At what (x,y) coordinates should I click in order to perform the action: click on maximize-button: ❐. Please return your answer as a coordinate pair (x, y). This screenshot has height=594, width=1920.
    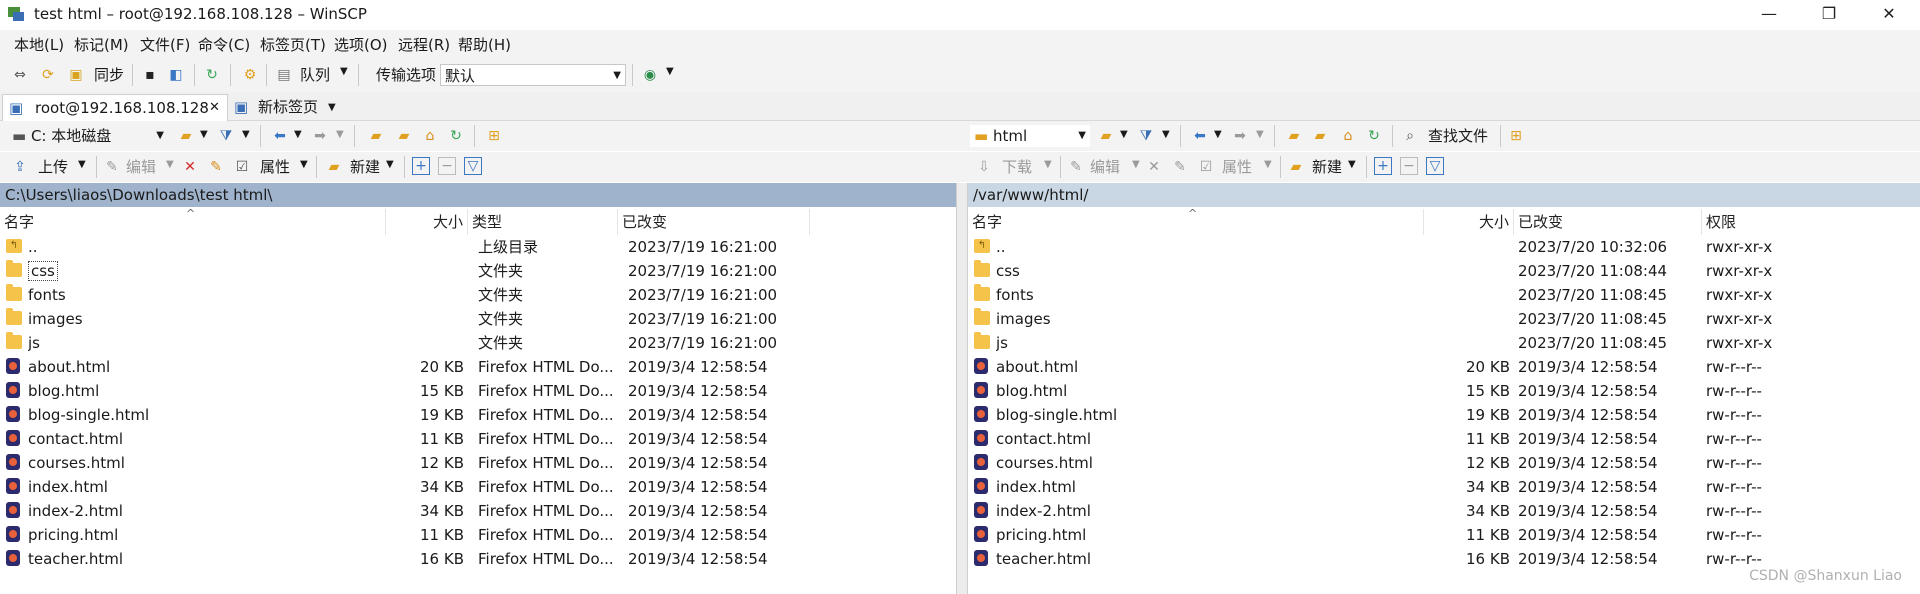
    Looking at the image, I should click on (1829, 14).